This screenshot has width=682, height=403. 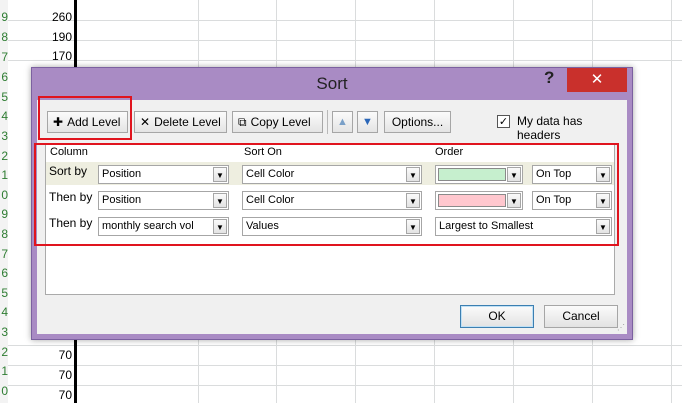 I want to click on add-level-icon: ✚, so click(x=58, y=122).